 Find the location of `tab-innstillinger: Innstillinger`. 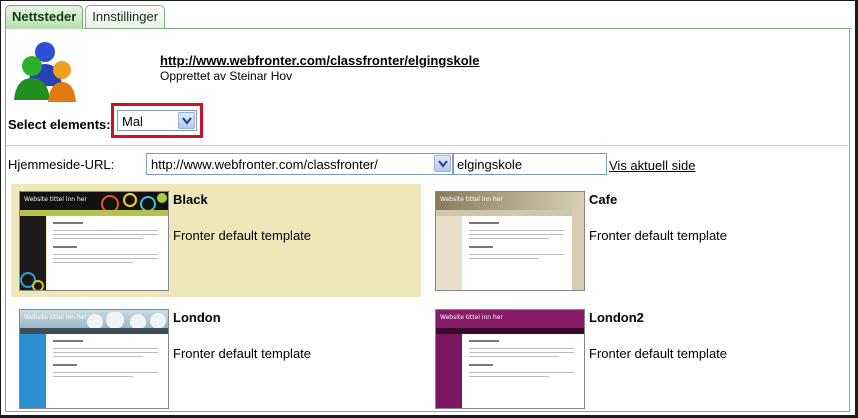

tab-innstillinger: Innstillinger is located at coordinates (125, 17).